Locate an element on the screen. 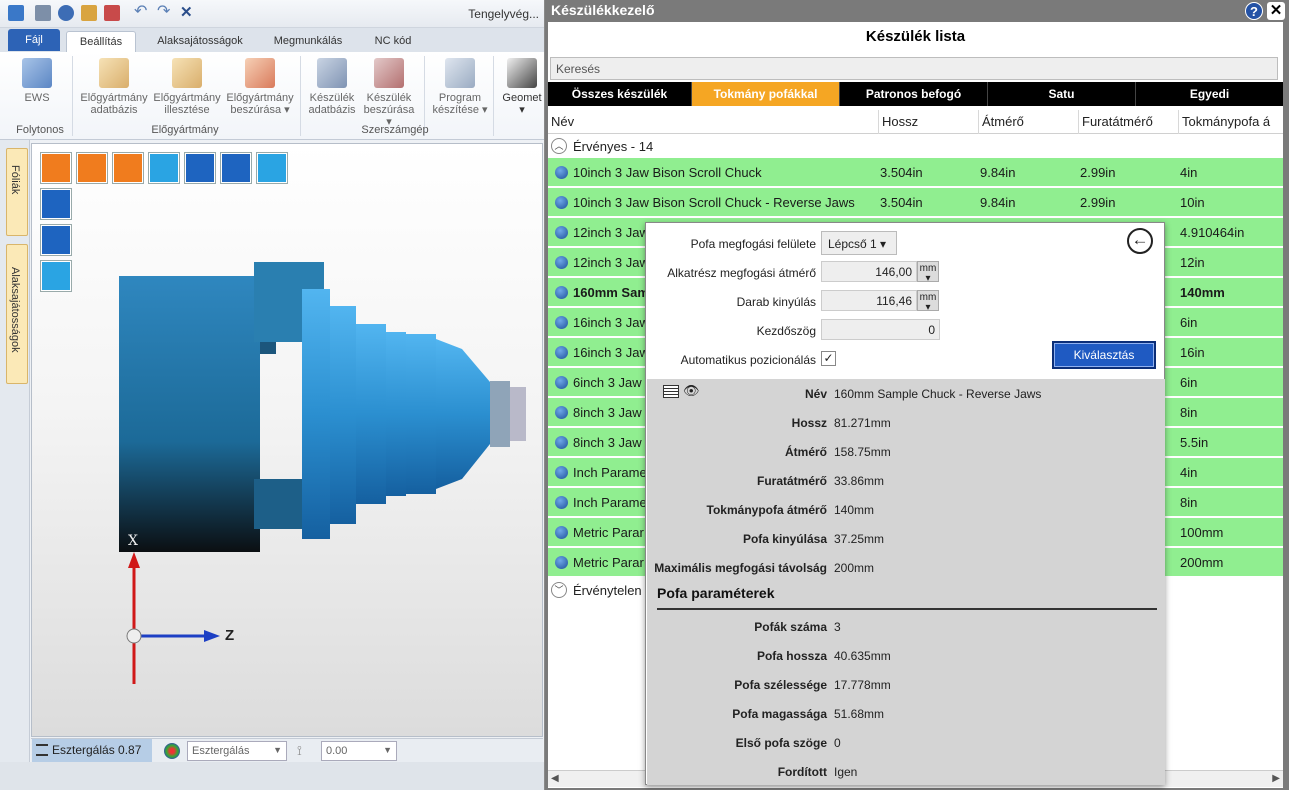 This screenshot has height=790, width=1289. blank-database-button: Előgyártmány adatbázis is located at coordinates (114, 86).